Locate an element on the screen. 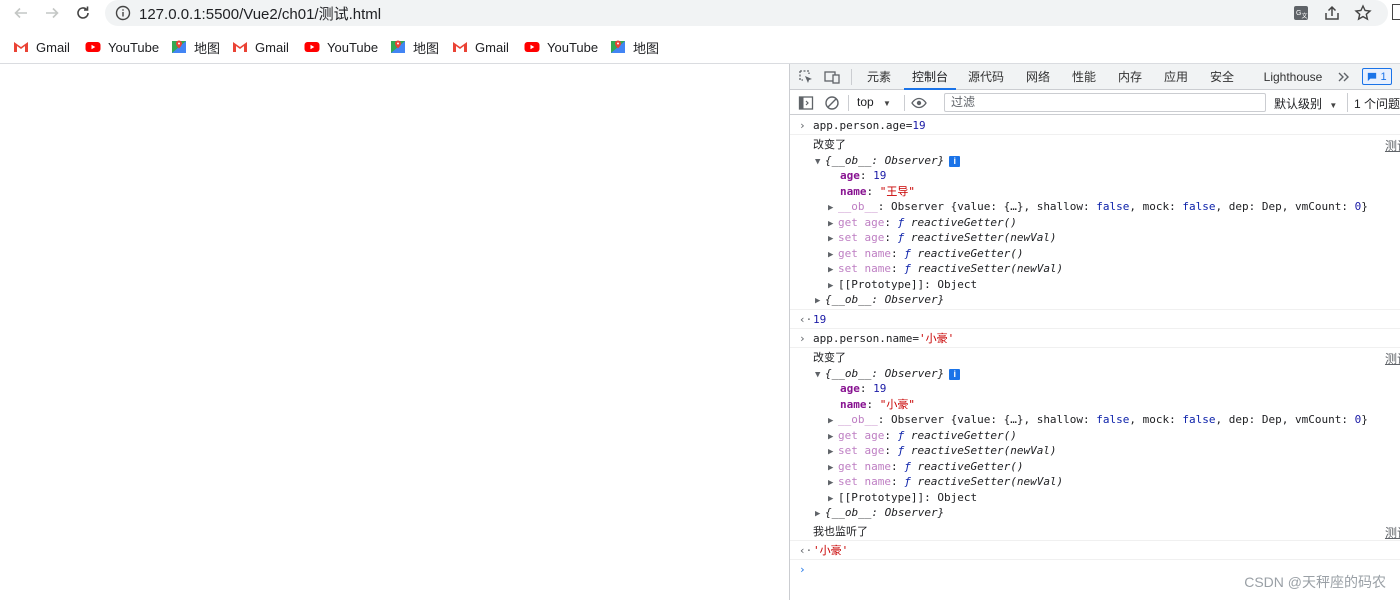 Image resolution: width=1400 pixels, height=600 pixels. command-value: 19 is located at coordinates (919, 125).